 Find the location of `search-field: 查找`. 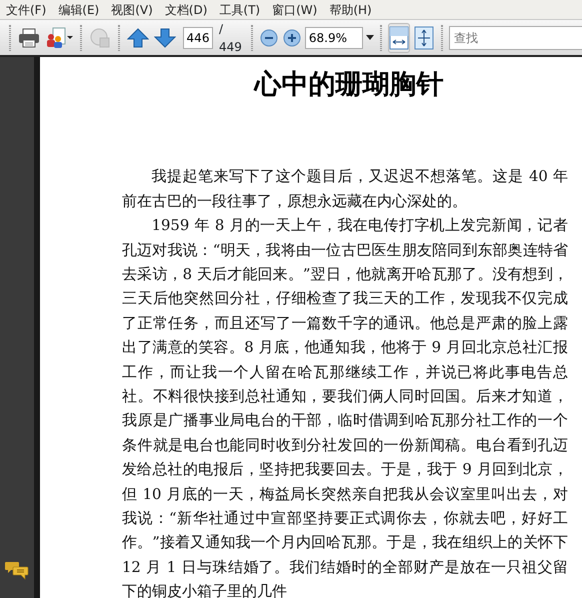

search-field: 查找 is located at coordinates (515, 38).